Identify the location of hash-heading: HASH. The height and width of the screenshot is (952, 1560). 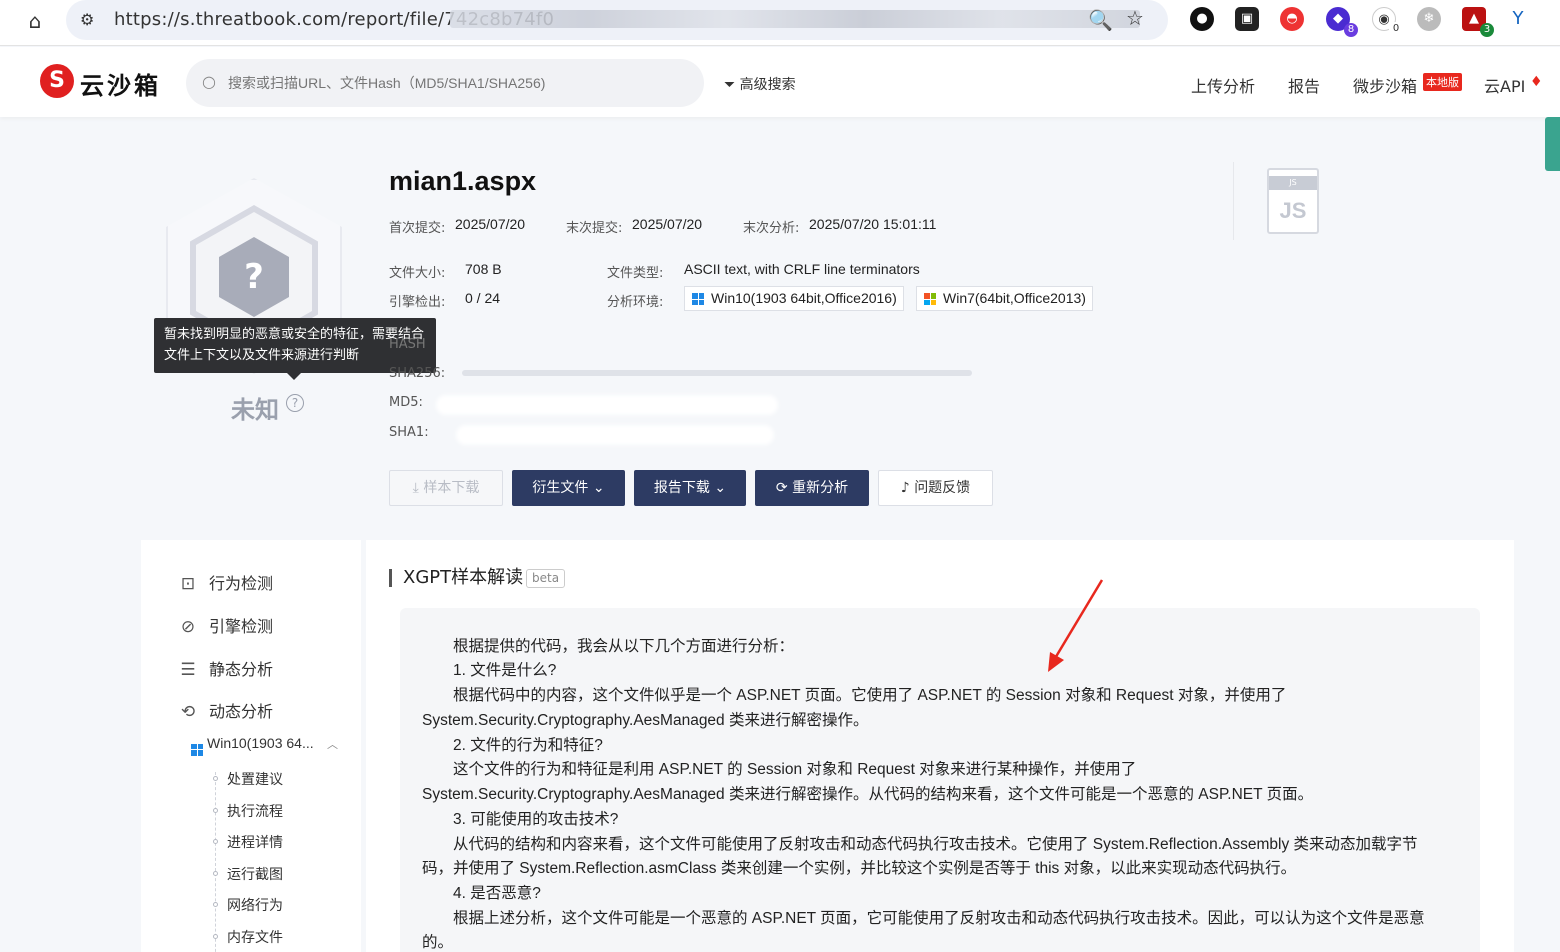
(407, 344).